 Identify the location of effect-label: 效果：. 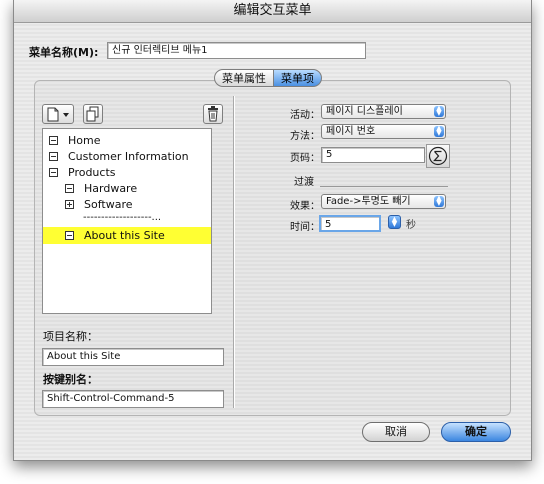
(305, 206).